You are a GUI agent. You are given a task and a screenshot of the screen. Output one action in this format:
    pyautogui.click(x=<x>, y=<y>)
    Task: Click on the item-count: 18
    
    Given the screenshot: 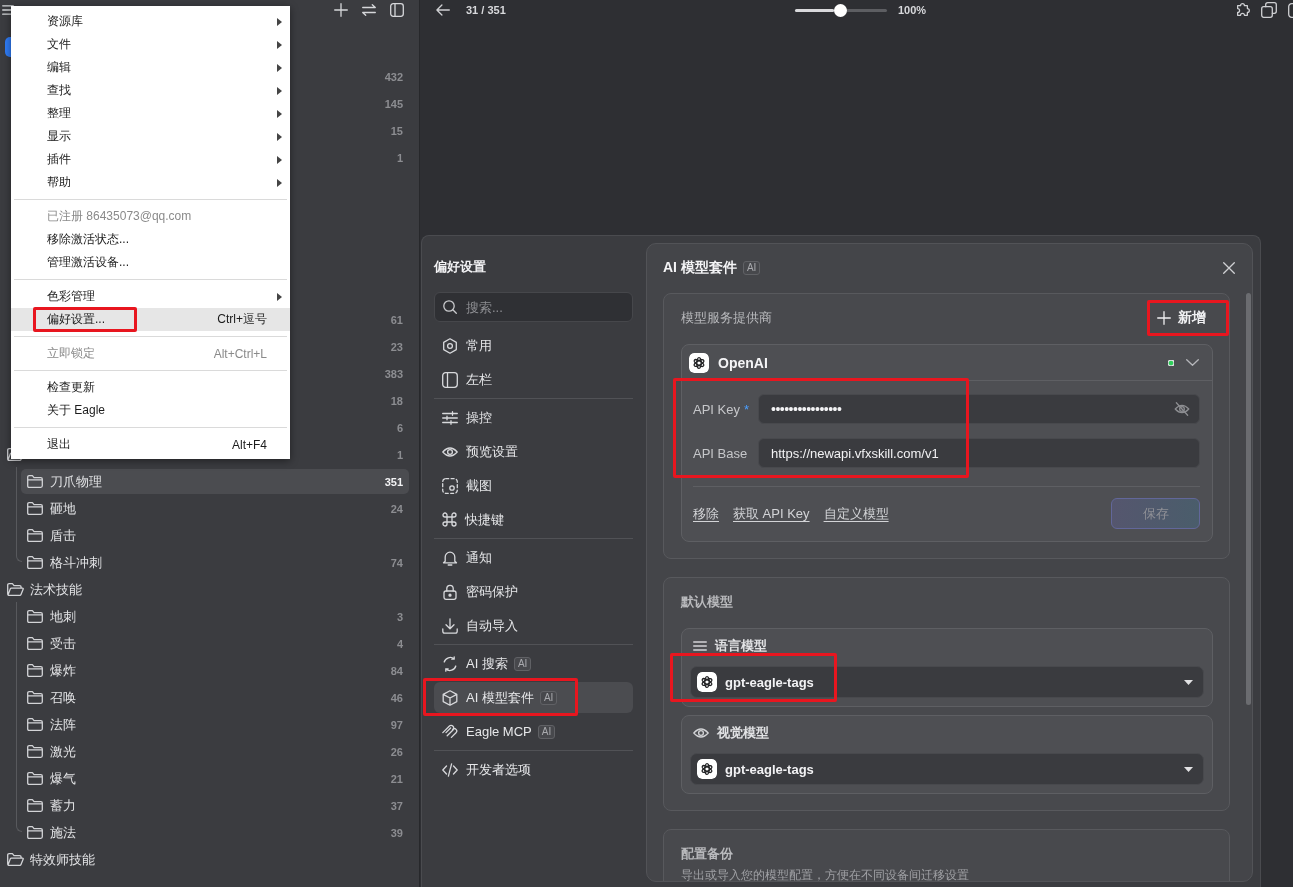 What is the action you would take?
    pyautogui.click(x=396, y=400)
    